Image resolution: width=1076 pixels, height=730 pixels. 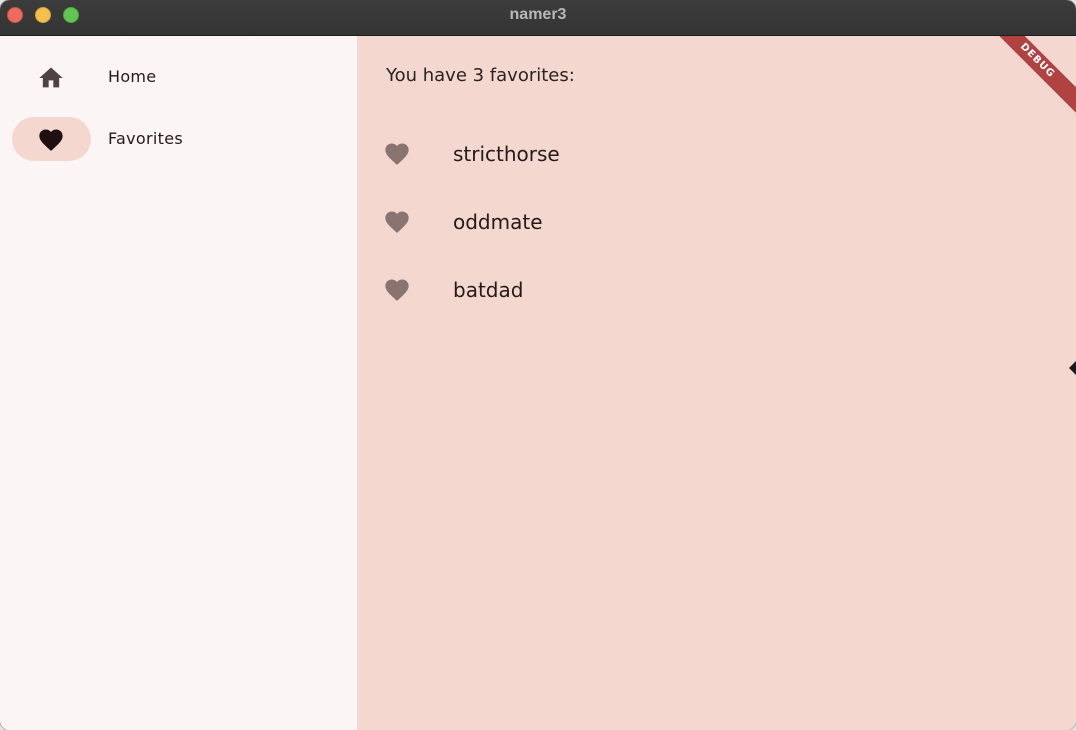 What do you see at coordinates (480, 75) in the screenshot?
I see `favorites-count-heading: You have 3 favorites:` at bounding box center [480, 75].